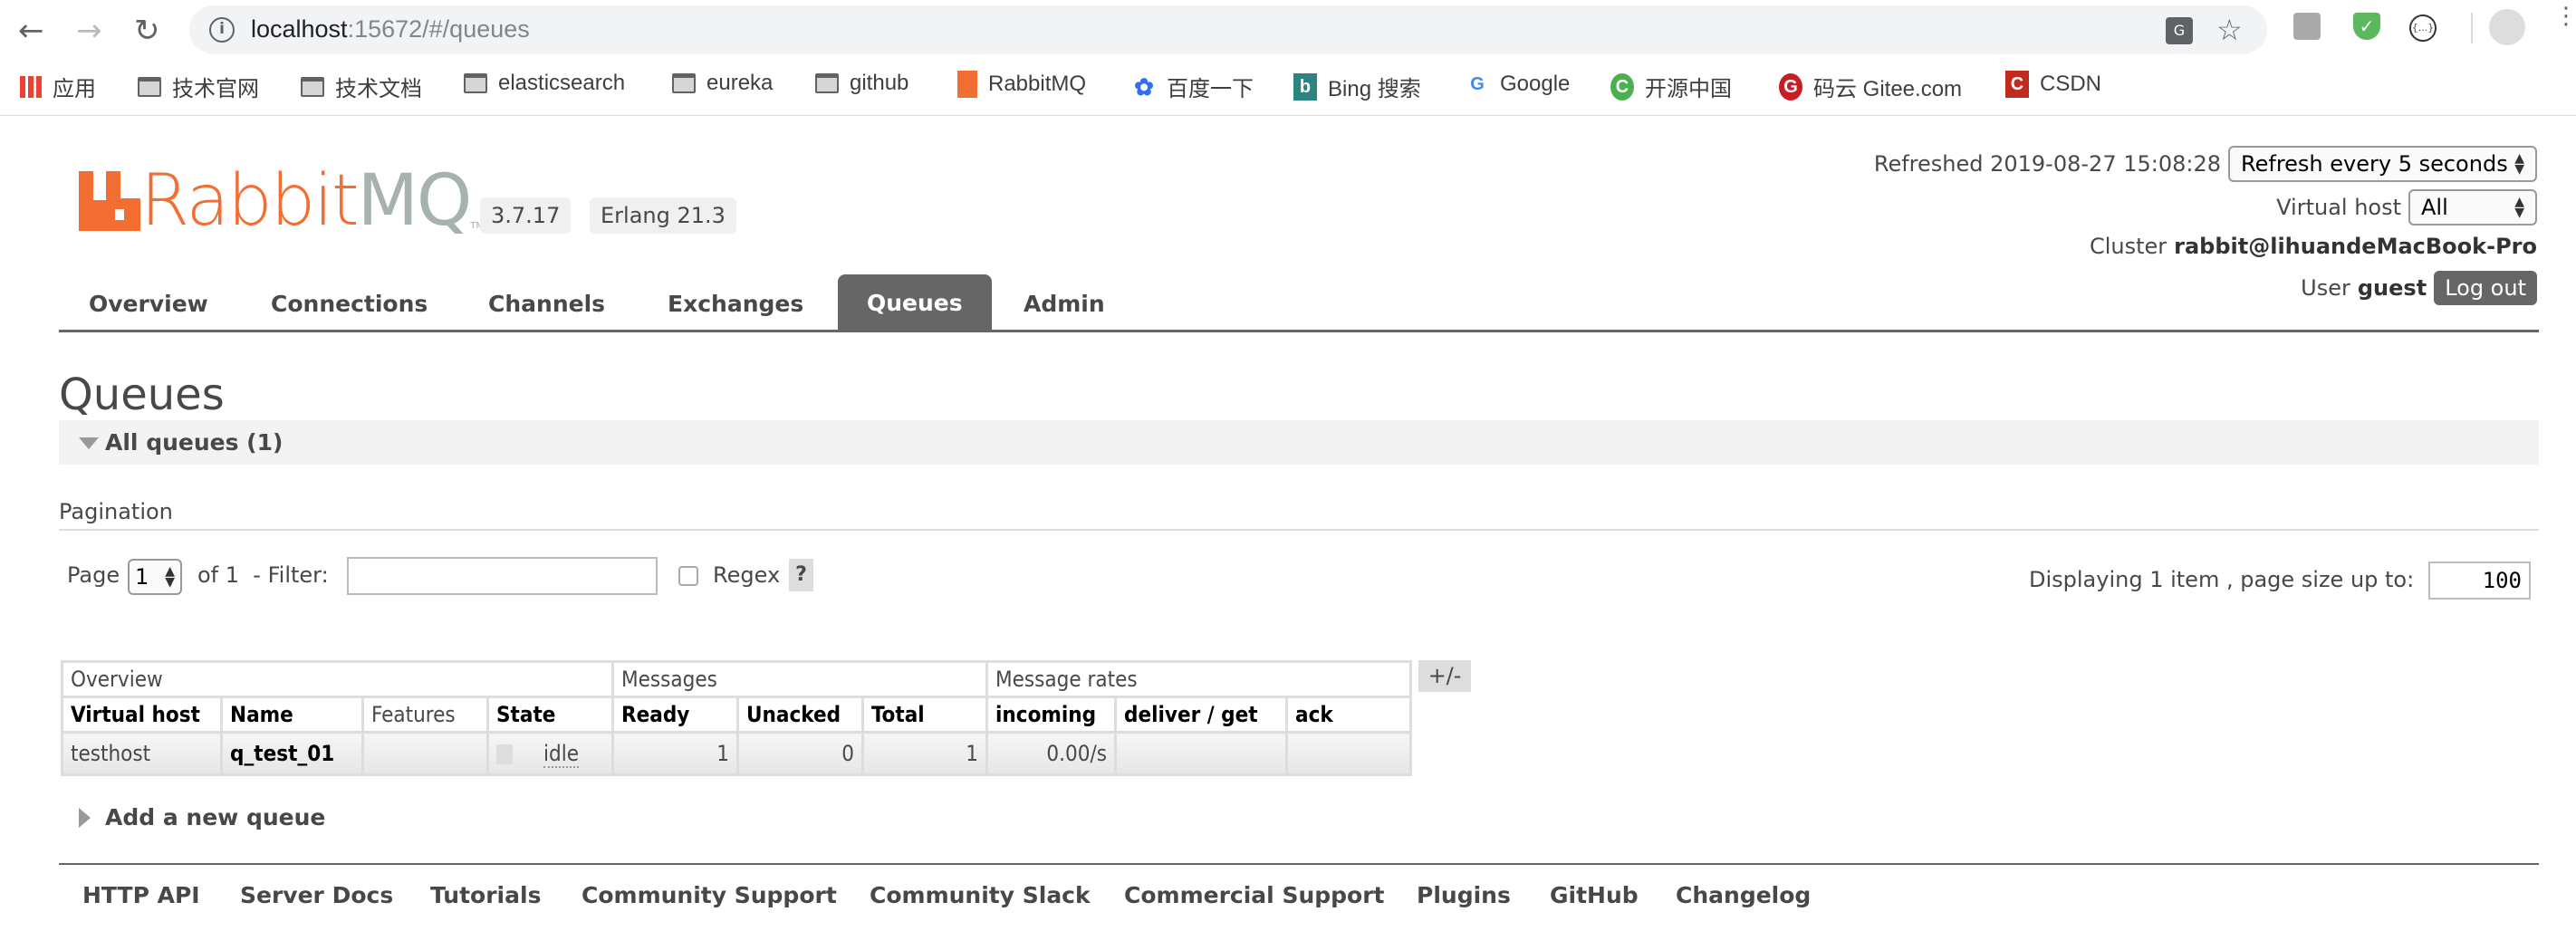 The width and height of the screenshot is (2576, 931). I want to click on erlang-badge: Erlang 21.3, so click(663, 215).